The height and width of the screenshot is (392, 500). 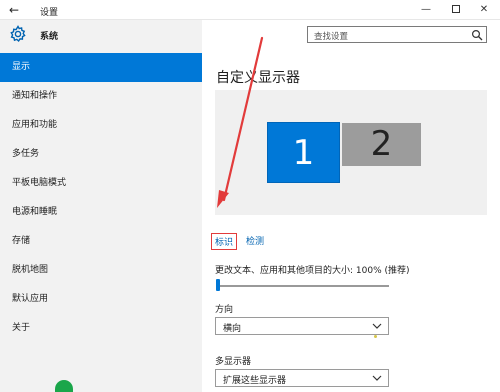 I want to click on sidebar-item-offline-maps: 脱机地图, so click(x=101, y=270).